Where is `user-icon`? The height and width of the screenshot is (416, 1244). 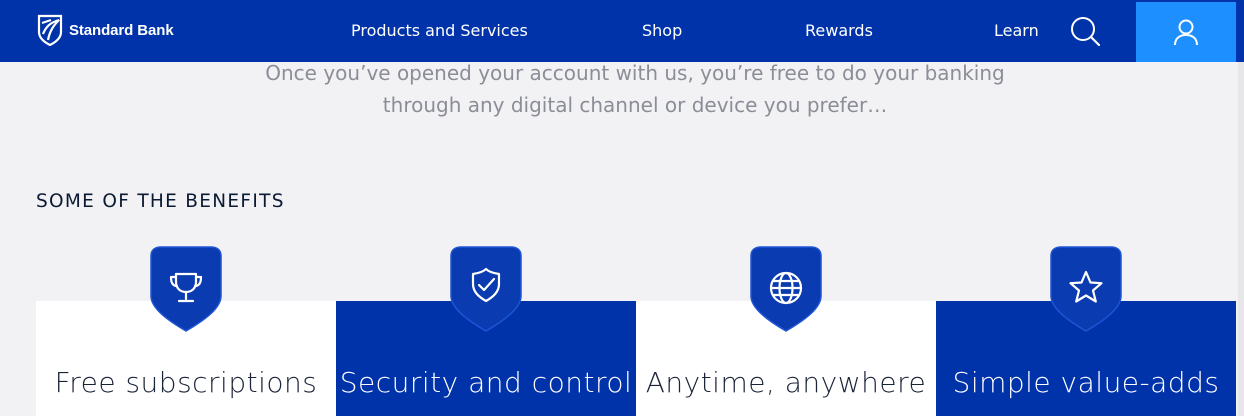
user-icon is located at coordinates (1186, 32).